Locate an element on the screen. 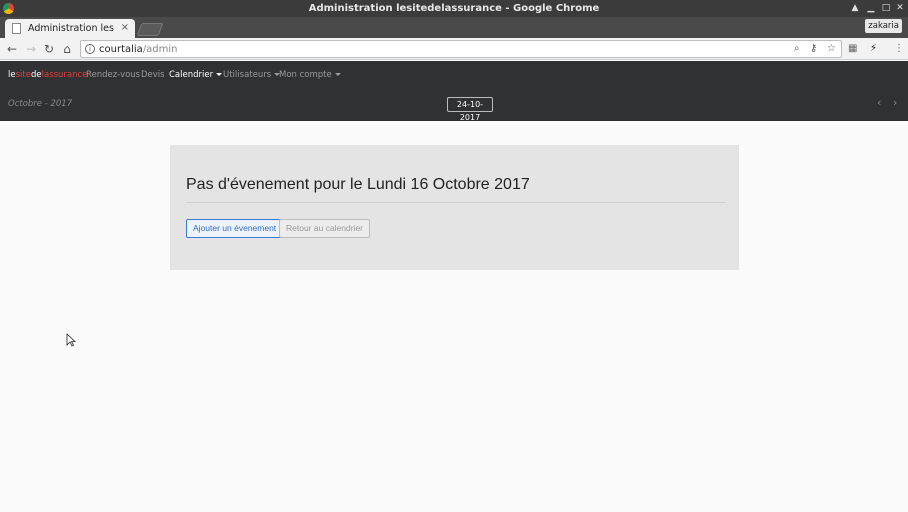  home-icon: ⌂ is located at coordinates (67, 49).